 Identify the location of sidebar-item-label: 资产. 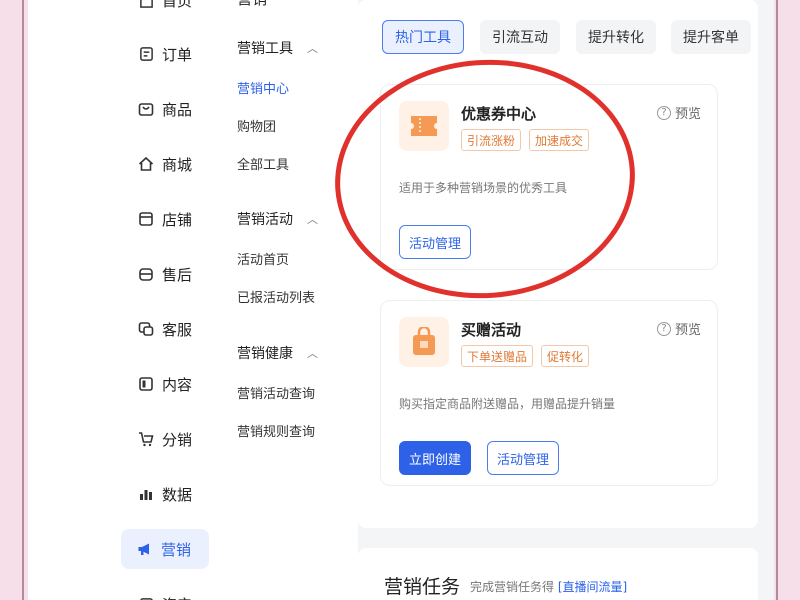
(177, 597).